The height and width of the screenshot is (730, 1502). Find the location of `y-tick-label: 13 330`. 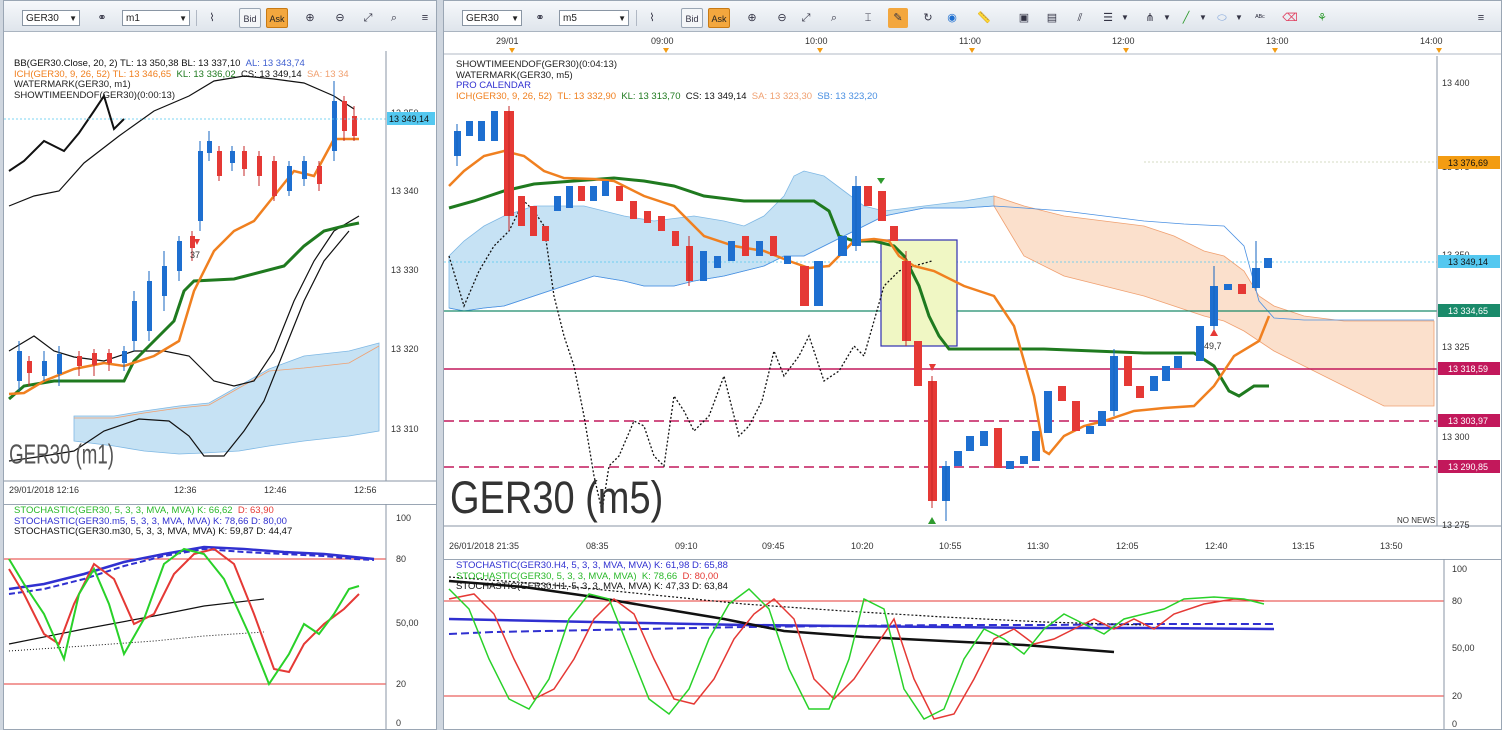

y-tick-label: 13 330 is located at coordinates (405, 270).